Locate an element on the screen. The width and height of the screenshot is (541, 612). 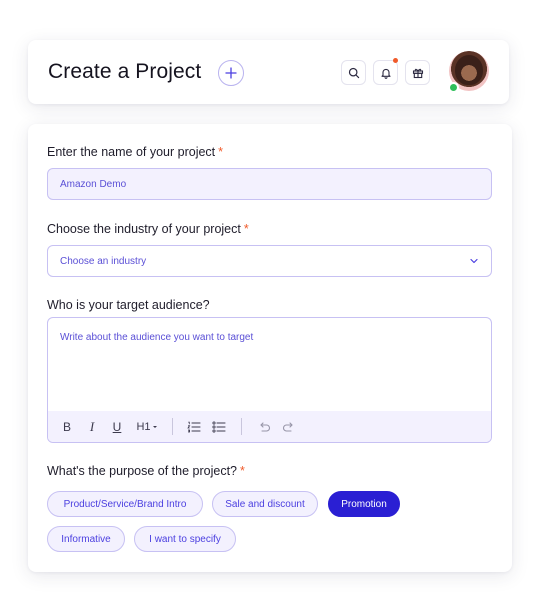
search-icon is located at coordinates (353, 72).